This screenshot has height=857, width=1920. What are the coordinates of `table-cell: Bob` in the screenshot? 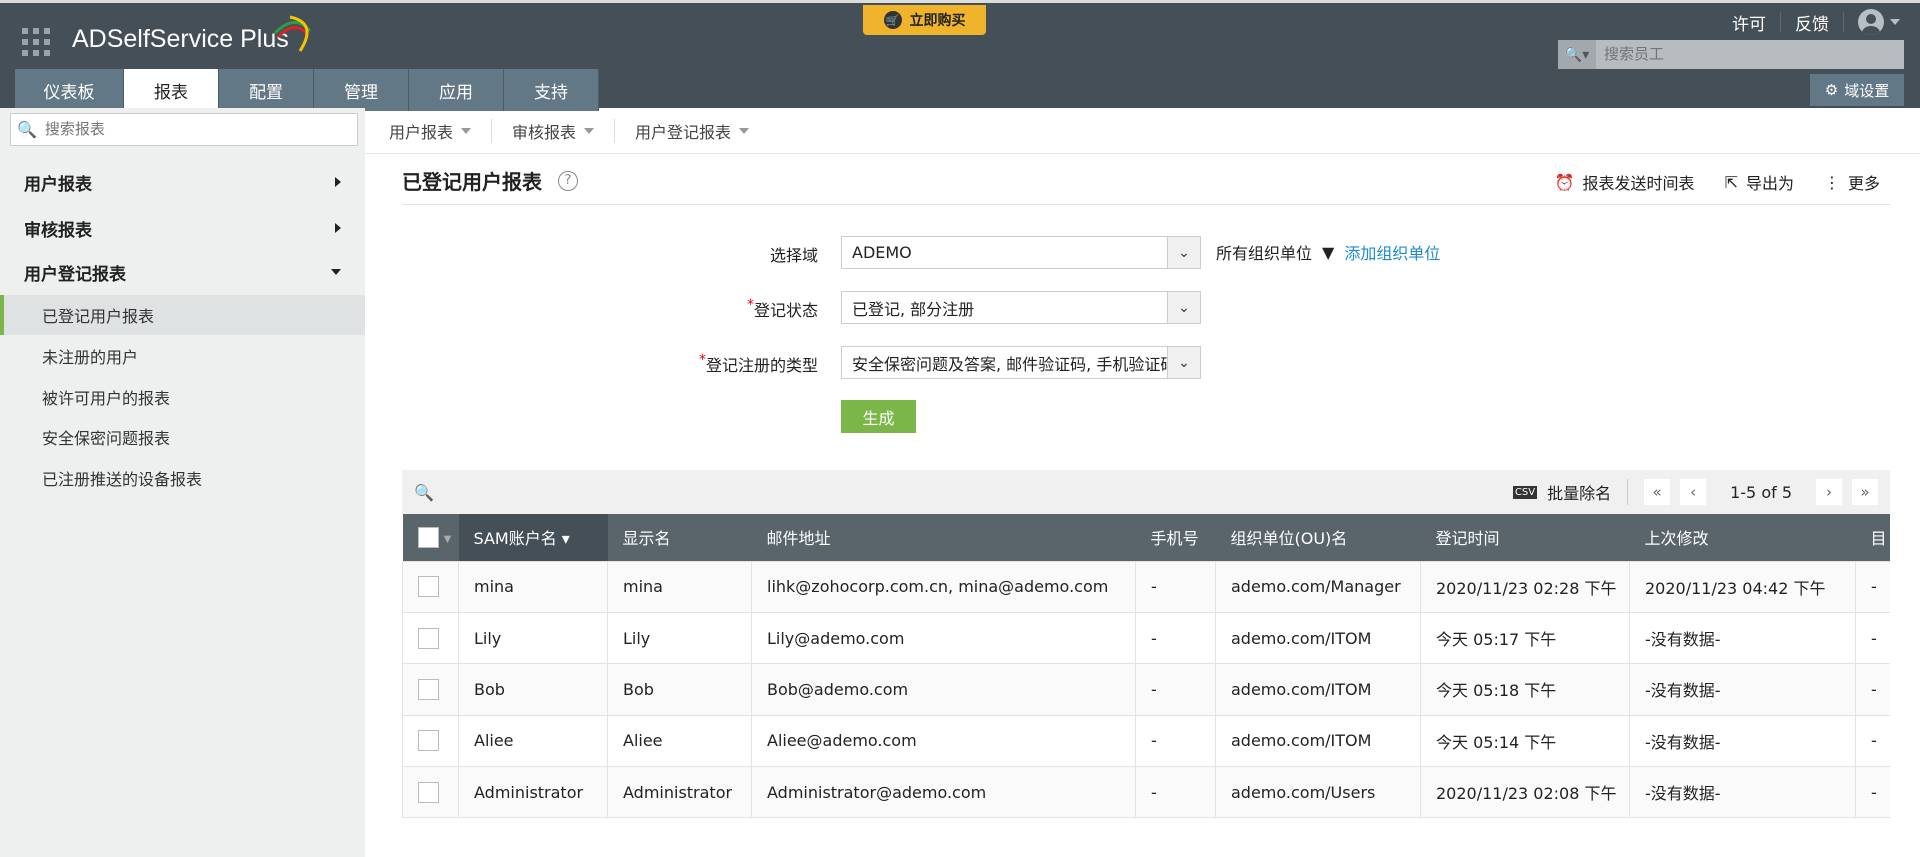 It's located at (679, 689).